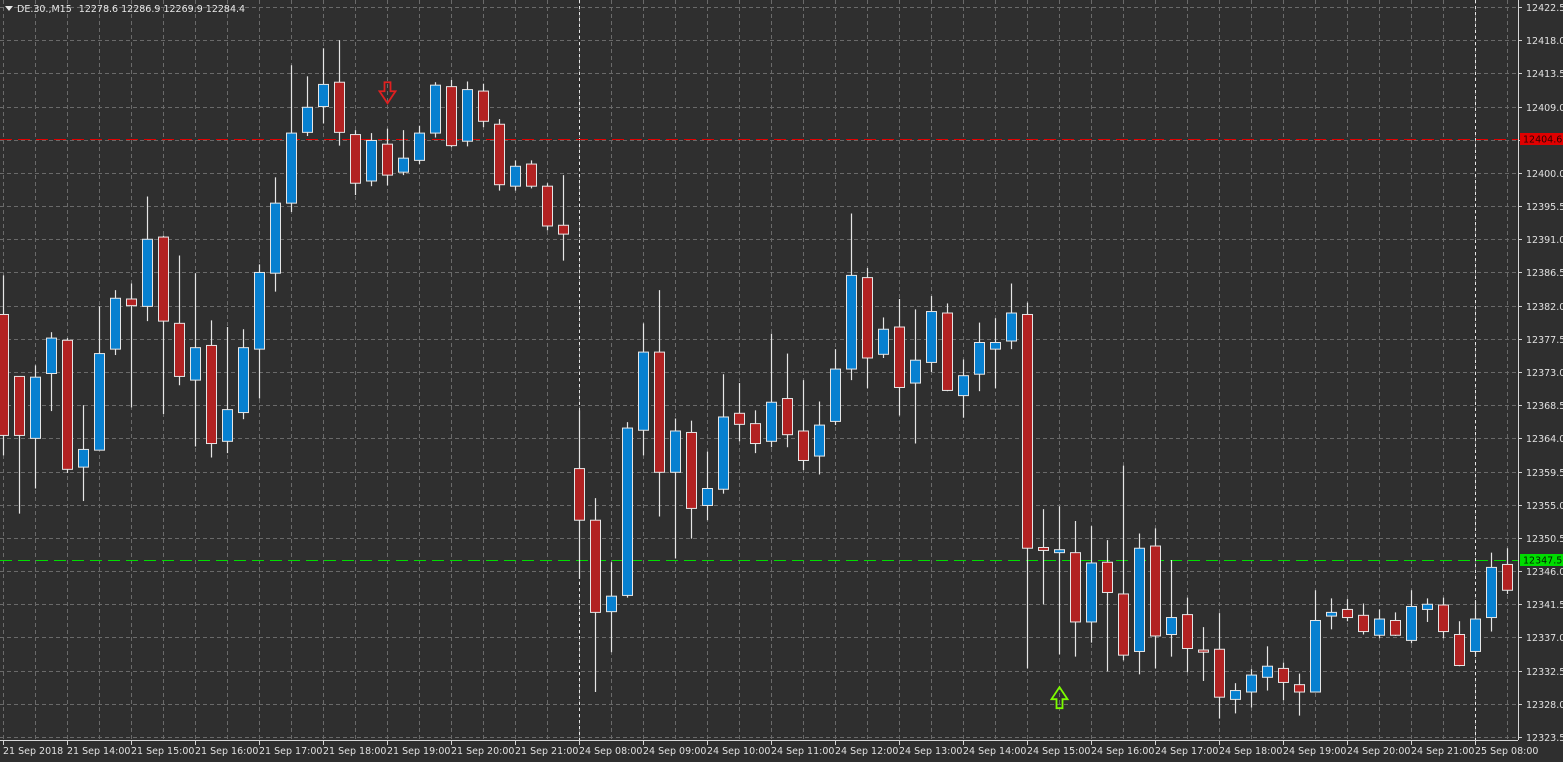 This screenshot has height=762, width=1563. I want to click on y-tick-label: 12382.0, so click(1544, 307).